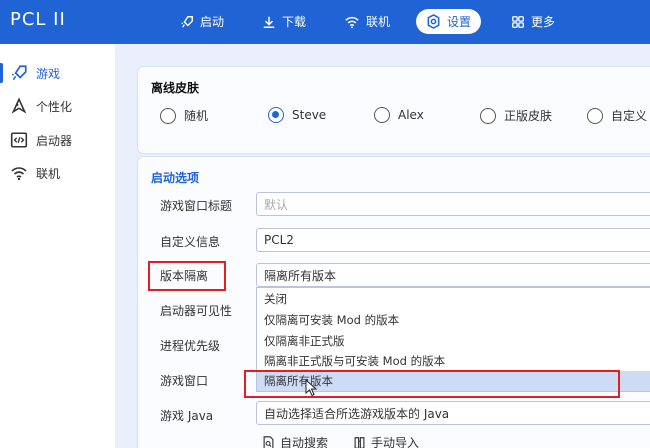  What do you see at coordinates (19, 140) in the screenshot?
I see `code-window-icon` at bounding box center [19, 140].